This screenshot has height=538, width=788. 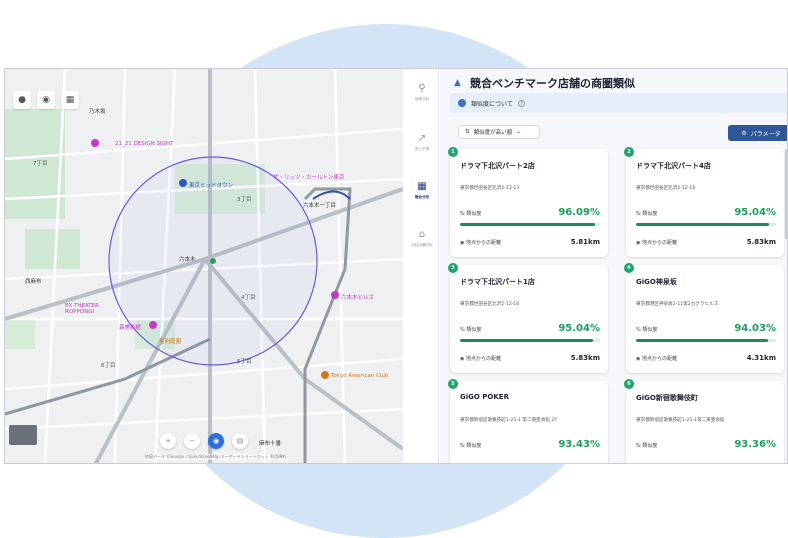 I want to click on nav-item-own-store-analysis: ⌂ 自社店舗分析, so click(x=422, y=238).